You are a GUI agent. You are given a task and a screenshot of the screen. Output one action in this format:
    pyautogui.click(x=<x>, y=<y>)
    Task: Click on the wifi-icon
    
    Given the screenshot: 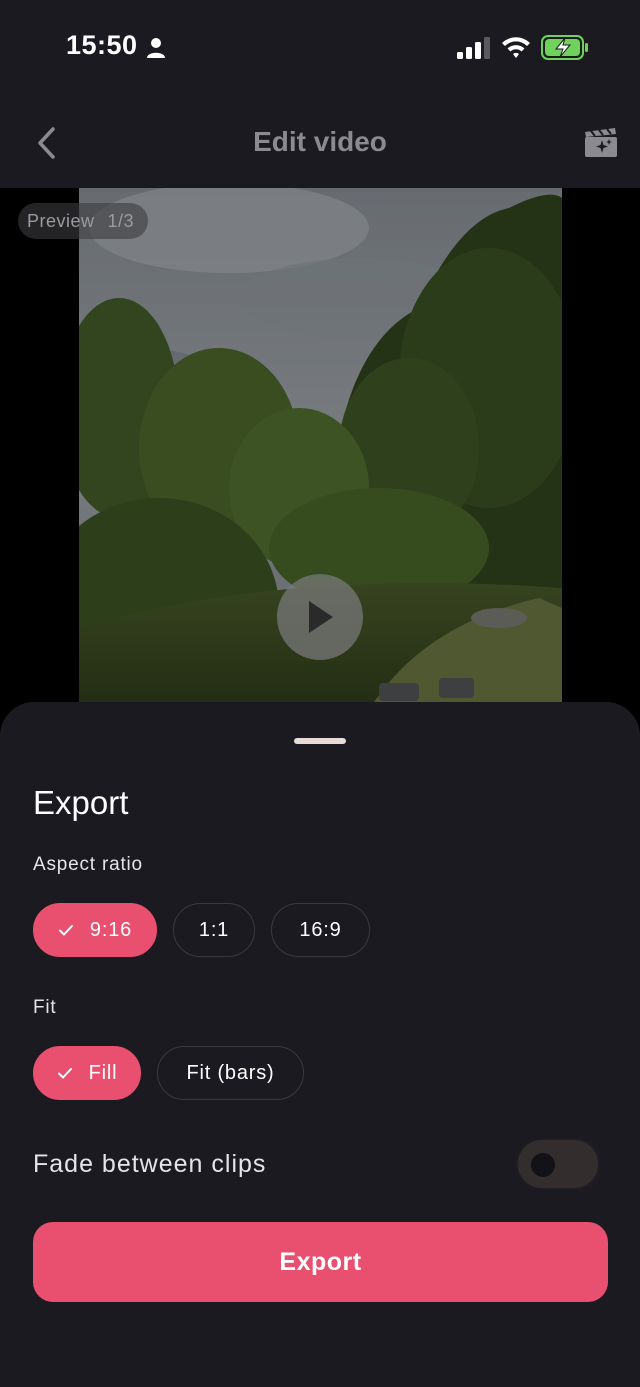 What is the action you would take?
    pyautogui.click(x=516, y=47)
    